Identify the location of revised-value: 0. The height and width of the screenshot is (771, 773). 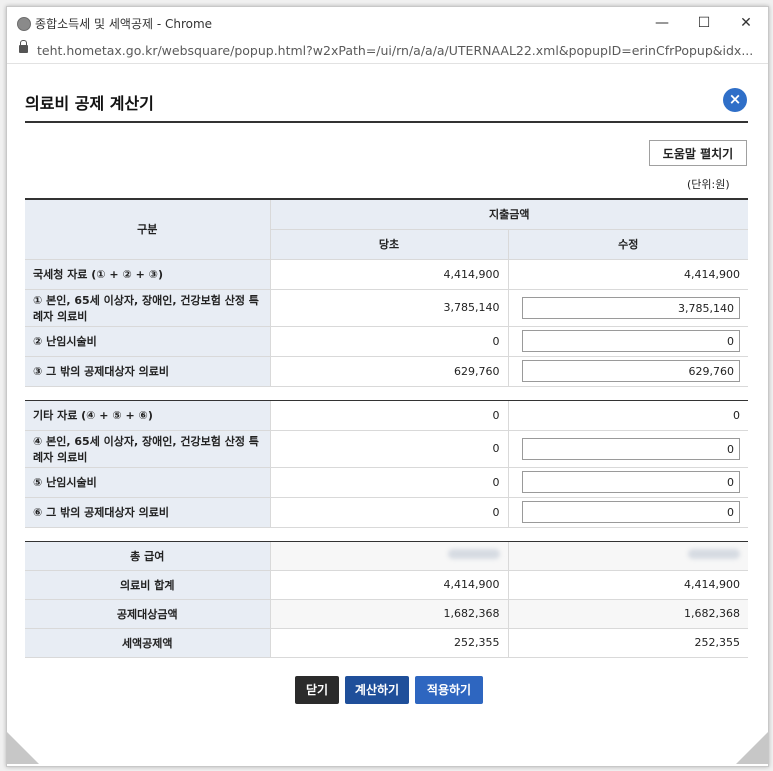
(627, 415).